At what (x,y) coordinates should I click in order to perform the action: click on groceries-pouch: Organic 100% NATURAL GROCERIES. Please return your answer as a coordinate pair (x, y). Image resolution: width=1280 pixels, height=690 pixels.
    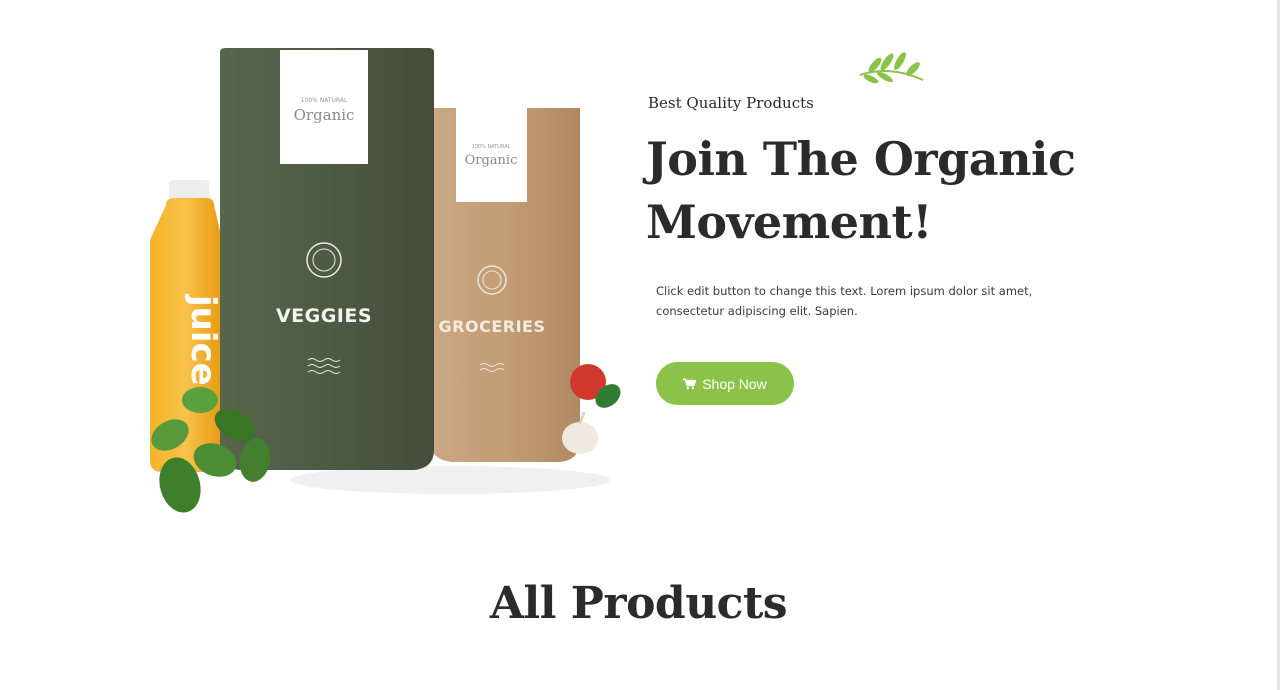
    Looking at the image, I should click on (505, 285).